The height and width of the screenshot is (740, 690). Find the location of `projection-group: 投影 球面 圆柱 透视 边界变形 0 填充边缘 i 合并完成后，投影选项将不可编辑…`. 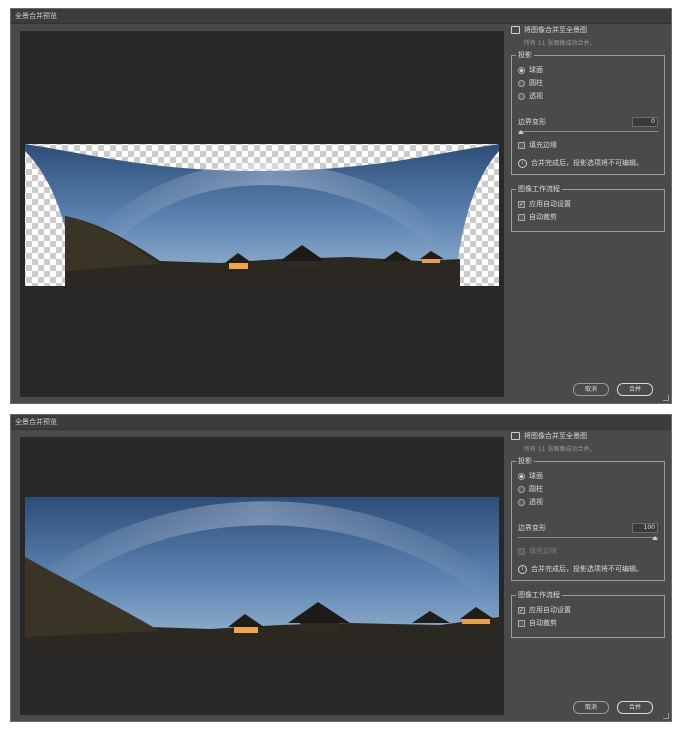

projection-group: 投影 球面 圆柱 透视 边界变形 0 填充边缘 i 合并完成后，投影选项将不可编辑… is located at coordinates (588, 112).